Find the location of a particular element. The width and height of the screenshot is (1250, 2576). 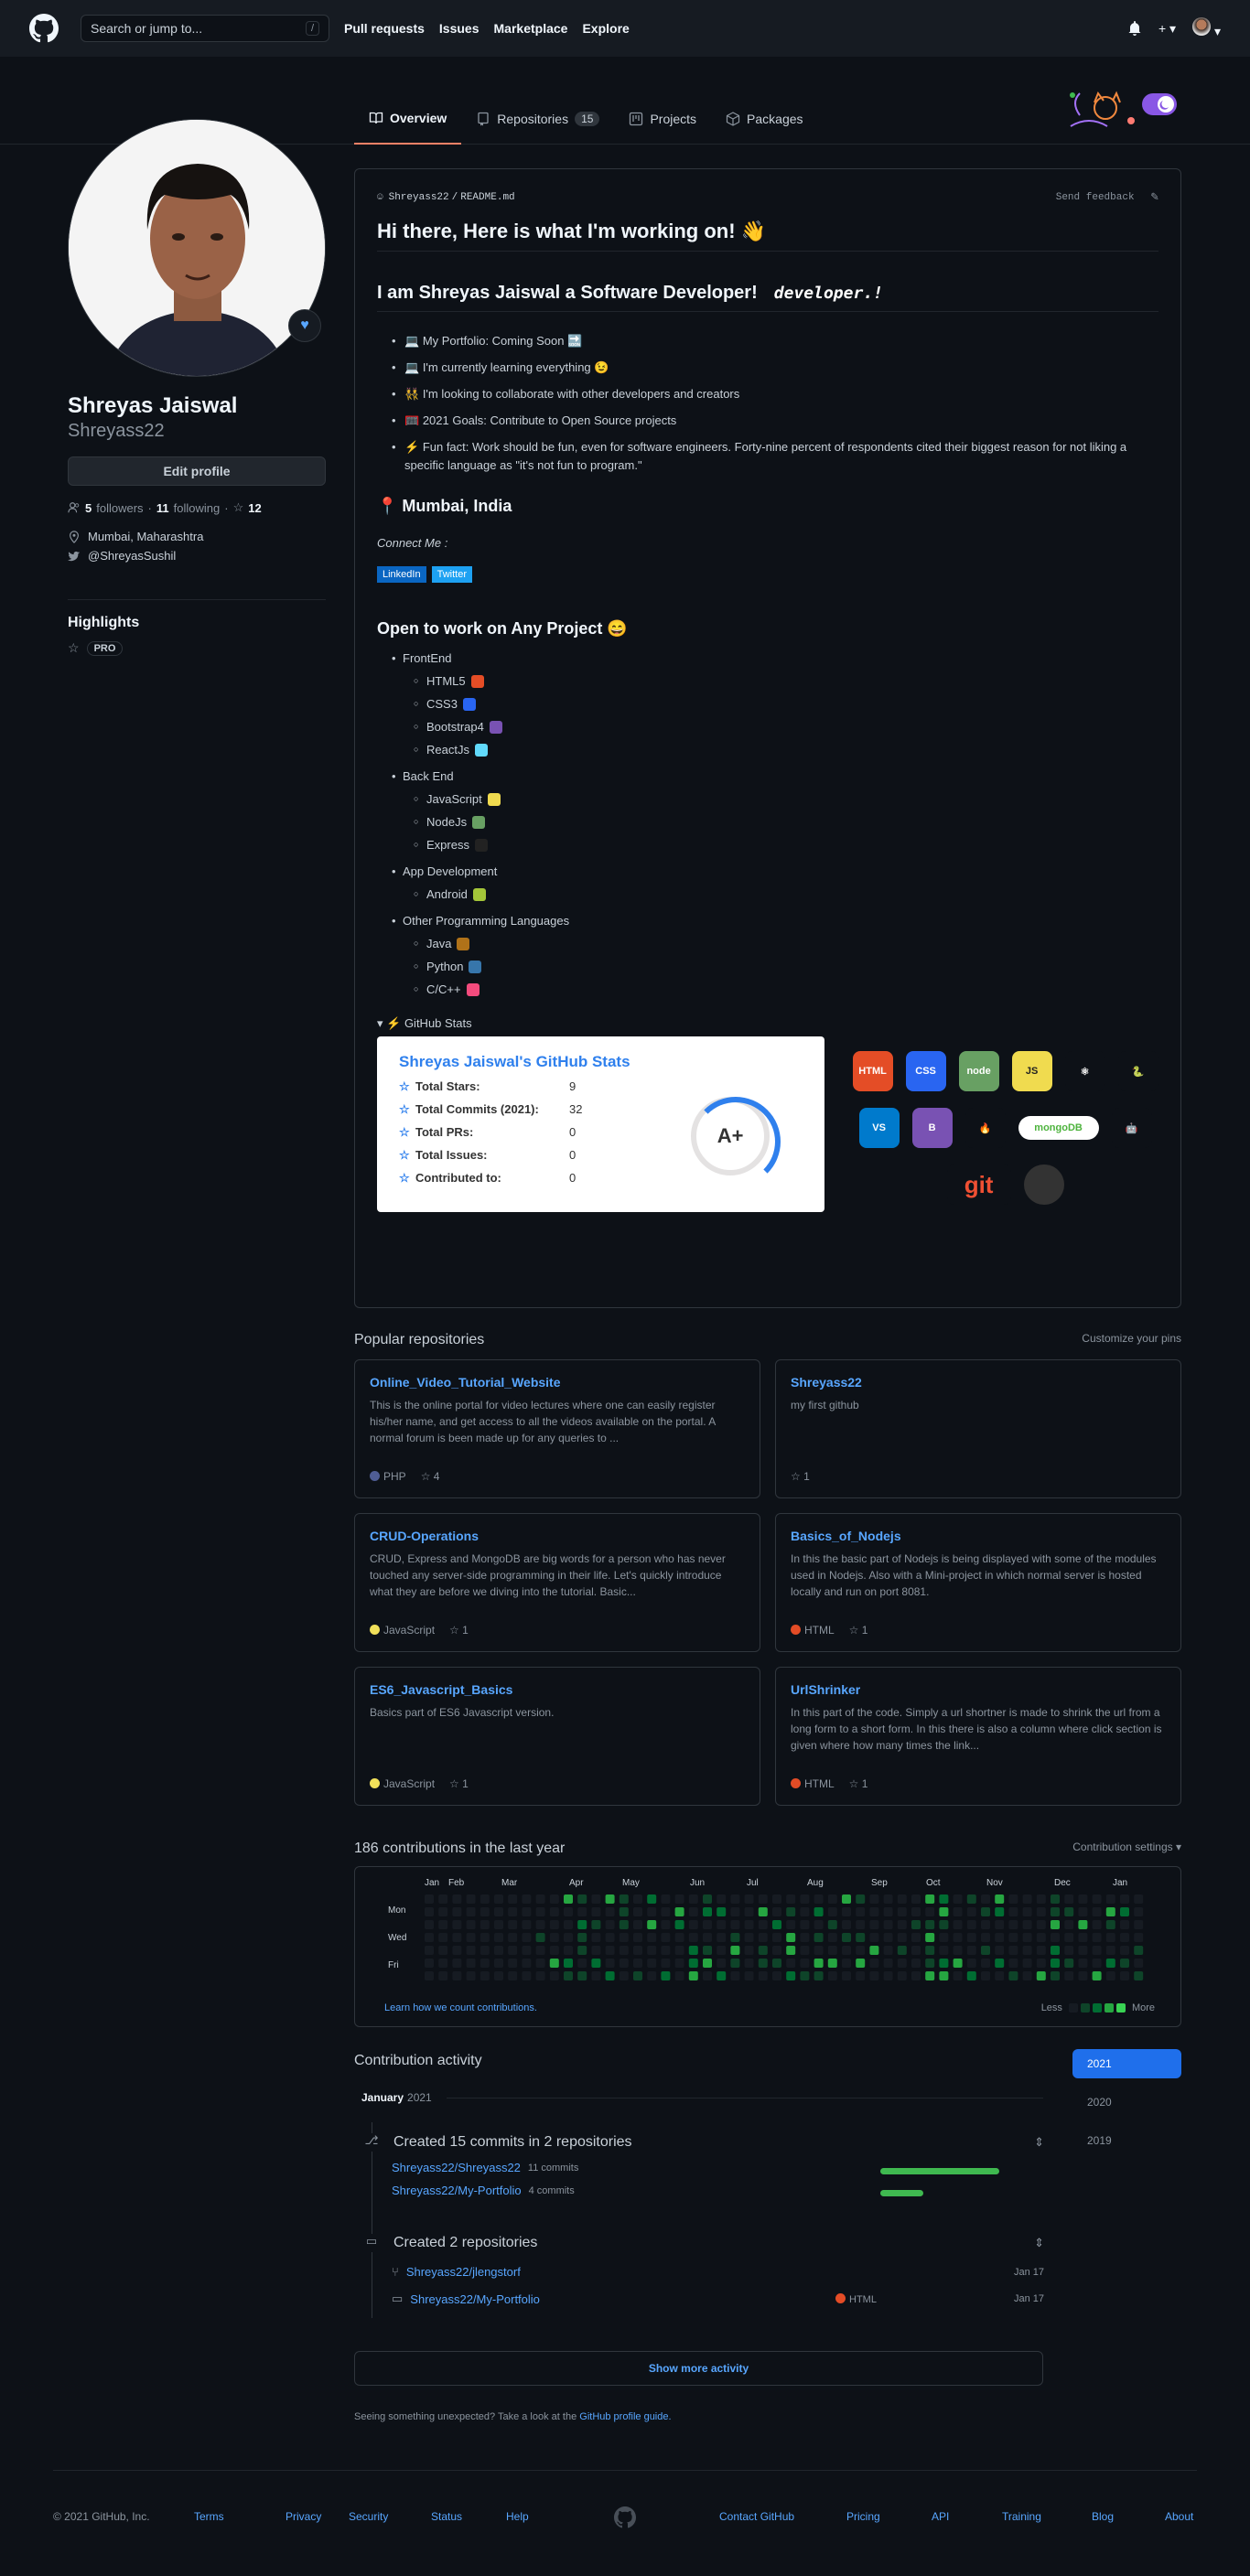

following-count: 11 is located at coordinates (163, 508).